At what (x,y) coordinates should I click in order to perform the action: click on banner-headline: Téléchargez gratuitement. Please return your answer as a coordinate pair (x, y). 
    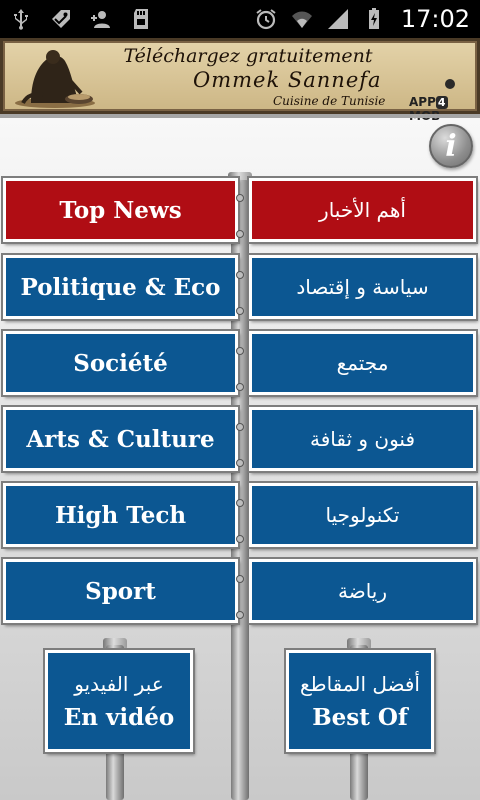
    Looking at the image, I should click on (248, 56).